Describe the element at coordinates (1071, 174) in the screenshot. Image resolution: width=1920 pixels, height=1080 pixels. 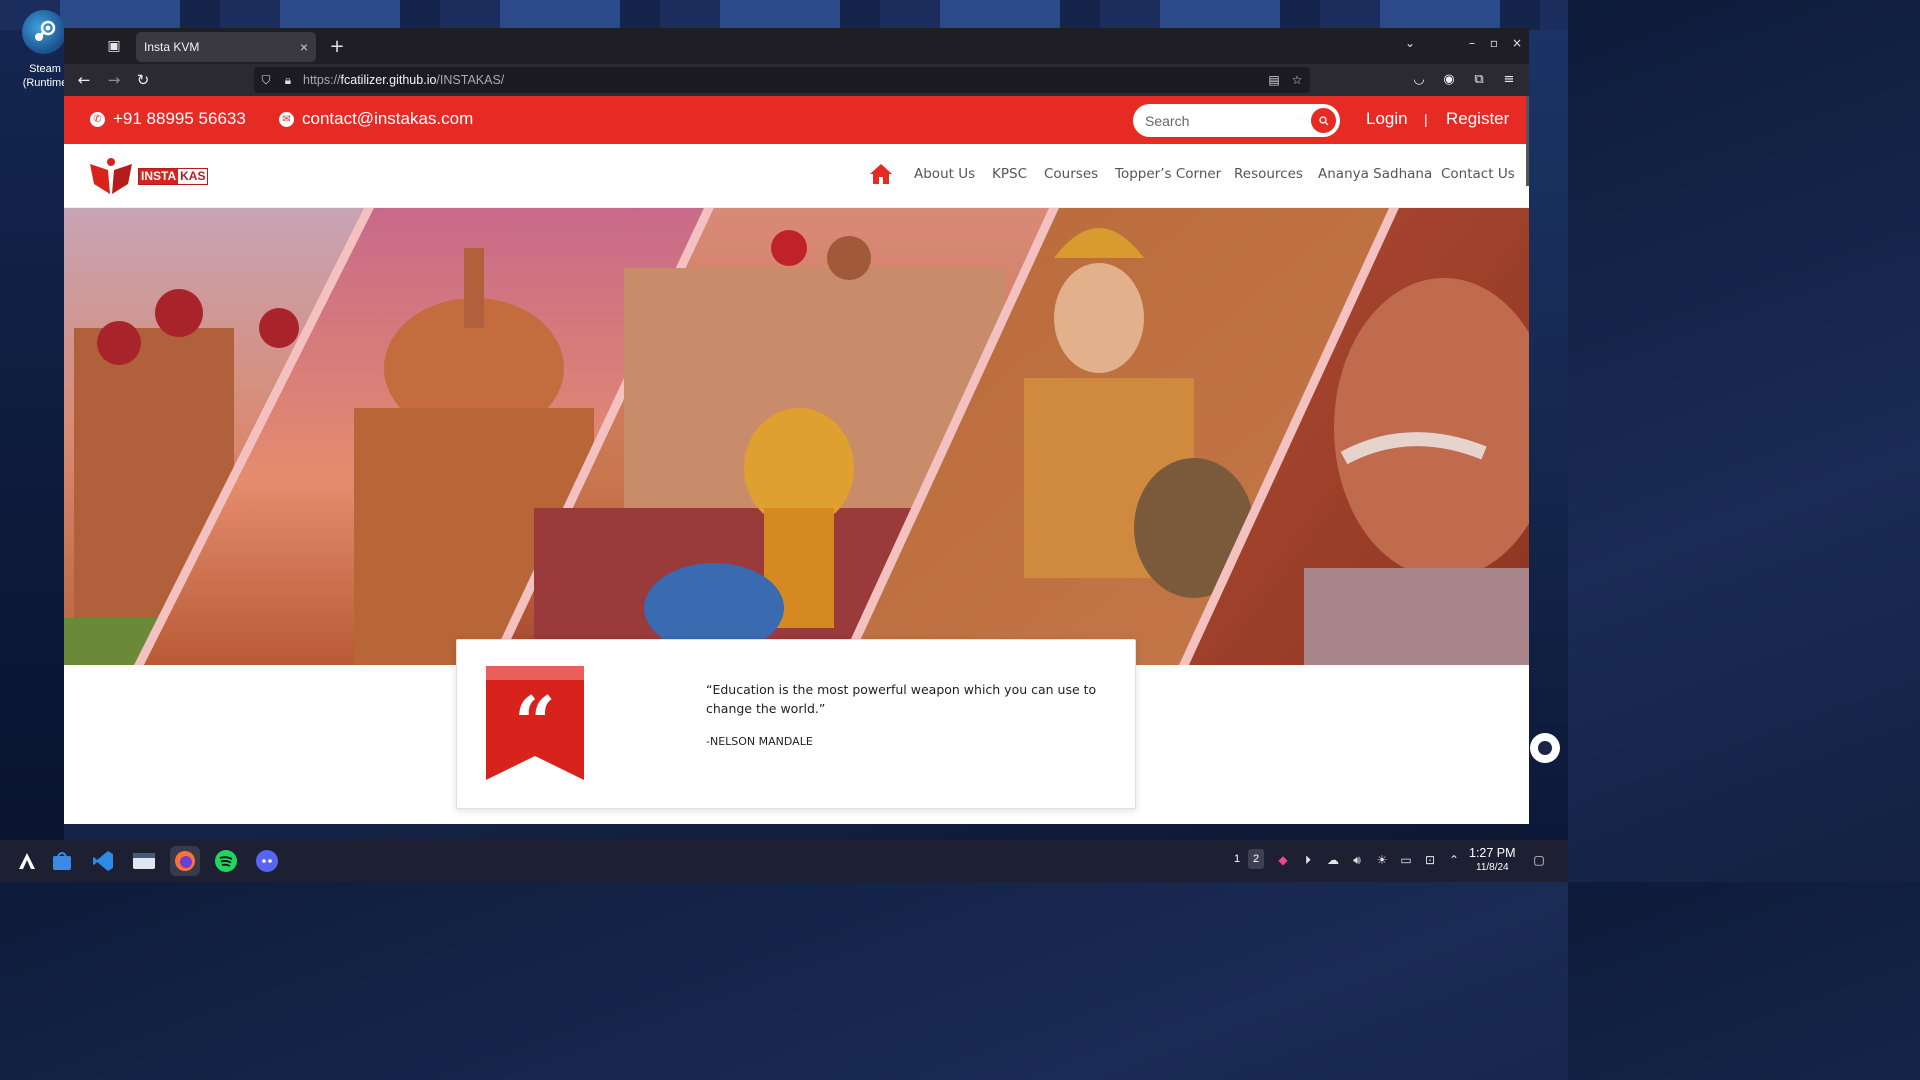
I see `nav-courses: Courses` at that location.